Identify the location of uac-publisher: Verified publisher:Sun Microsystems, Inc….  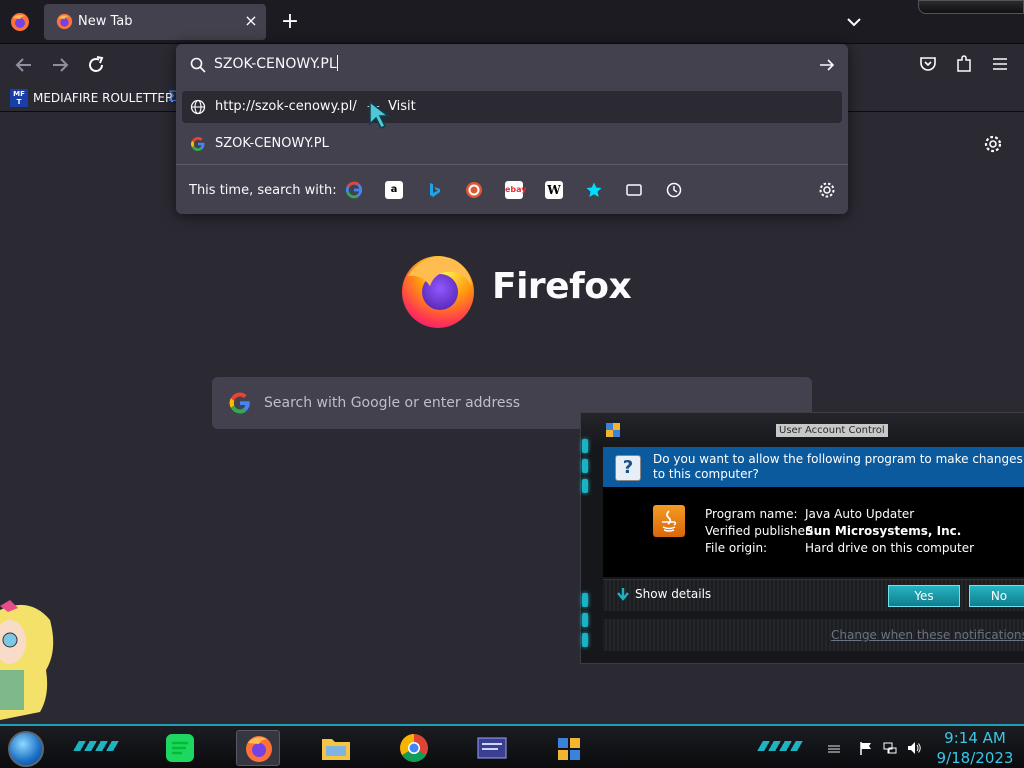
(833, 531).